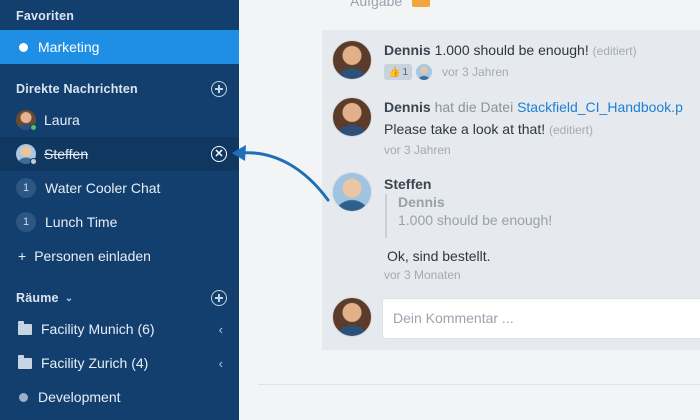  Describe the element at coordinates (33, 127) in the screenshot. I see `online-status-icon` at that location.